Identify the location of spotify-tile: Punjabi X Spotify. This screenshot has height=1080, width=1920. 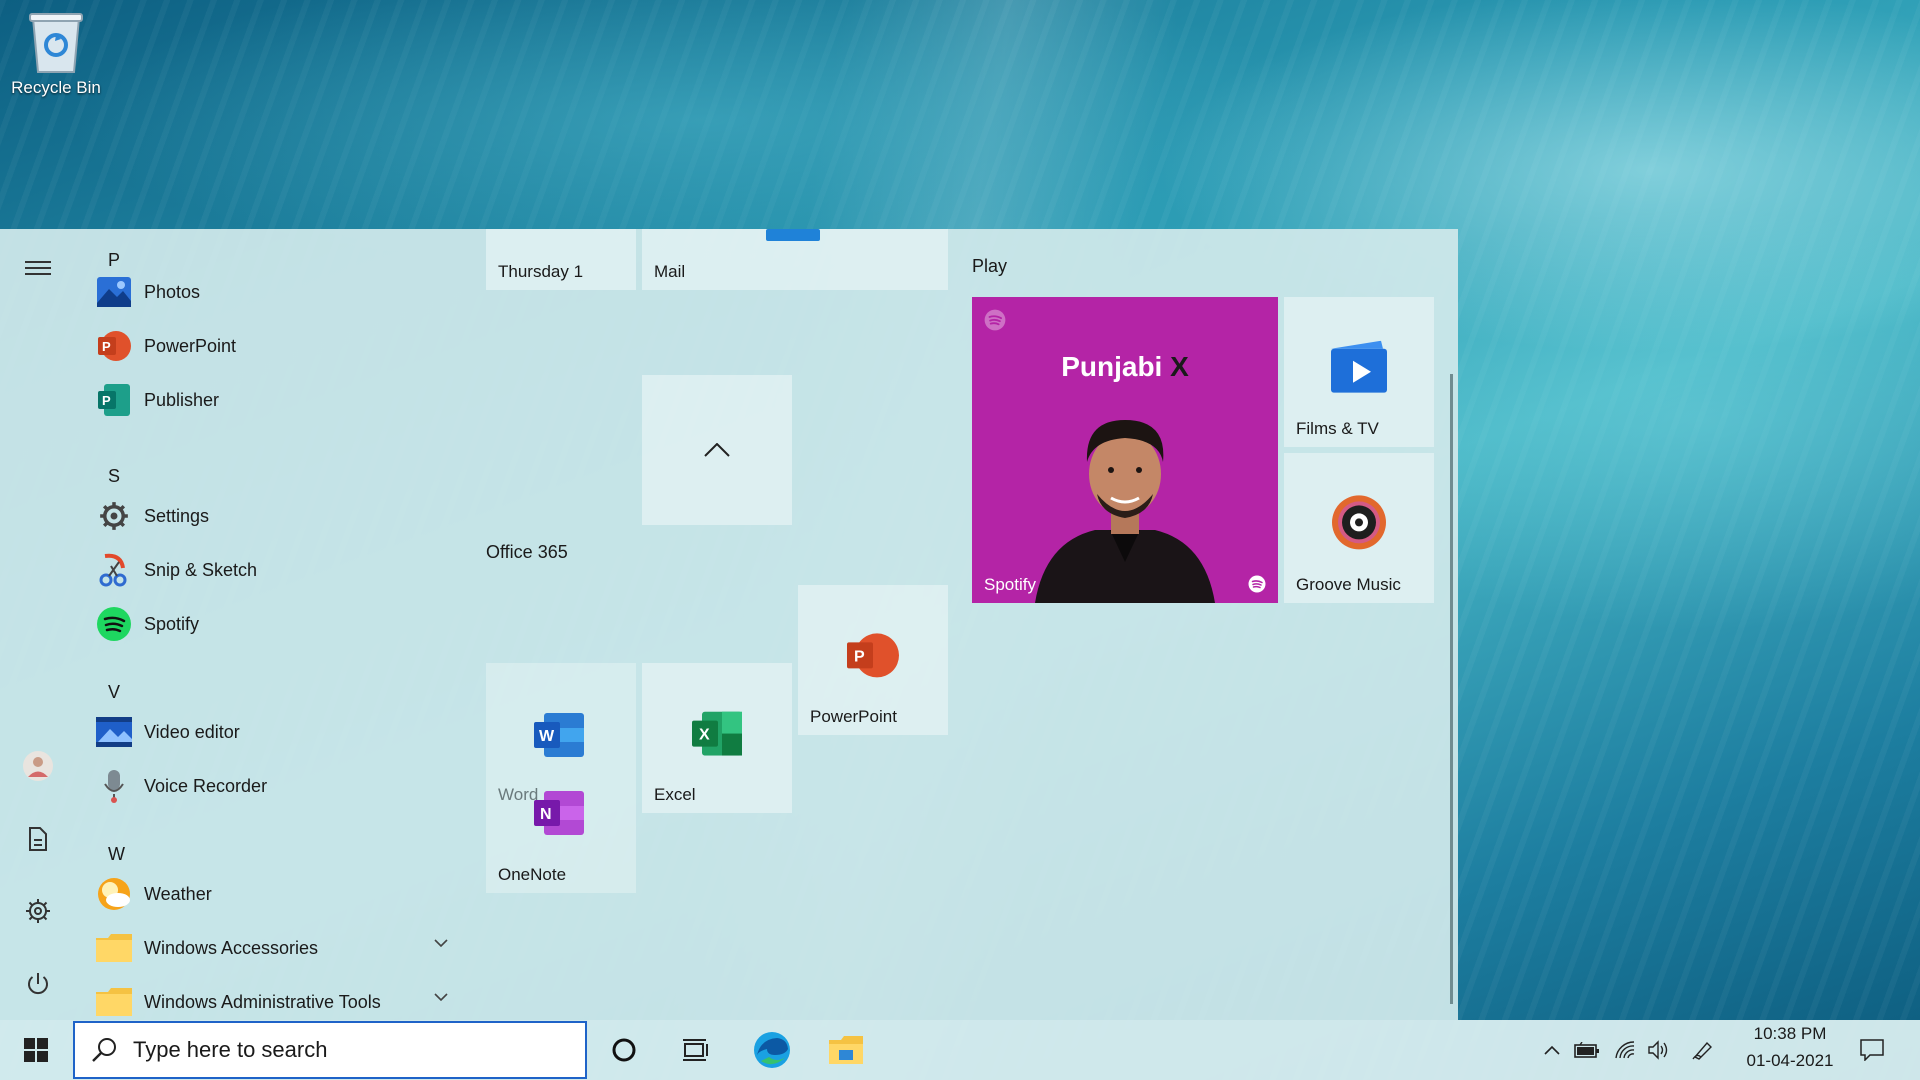
(1125, 450).